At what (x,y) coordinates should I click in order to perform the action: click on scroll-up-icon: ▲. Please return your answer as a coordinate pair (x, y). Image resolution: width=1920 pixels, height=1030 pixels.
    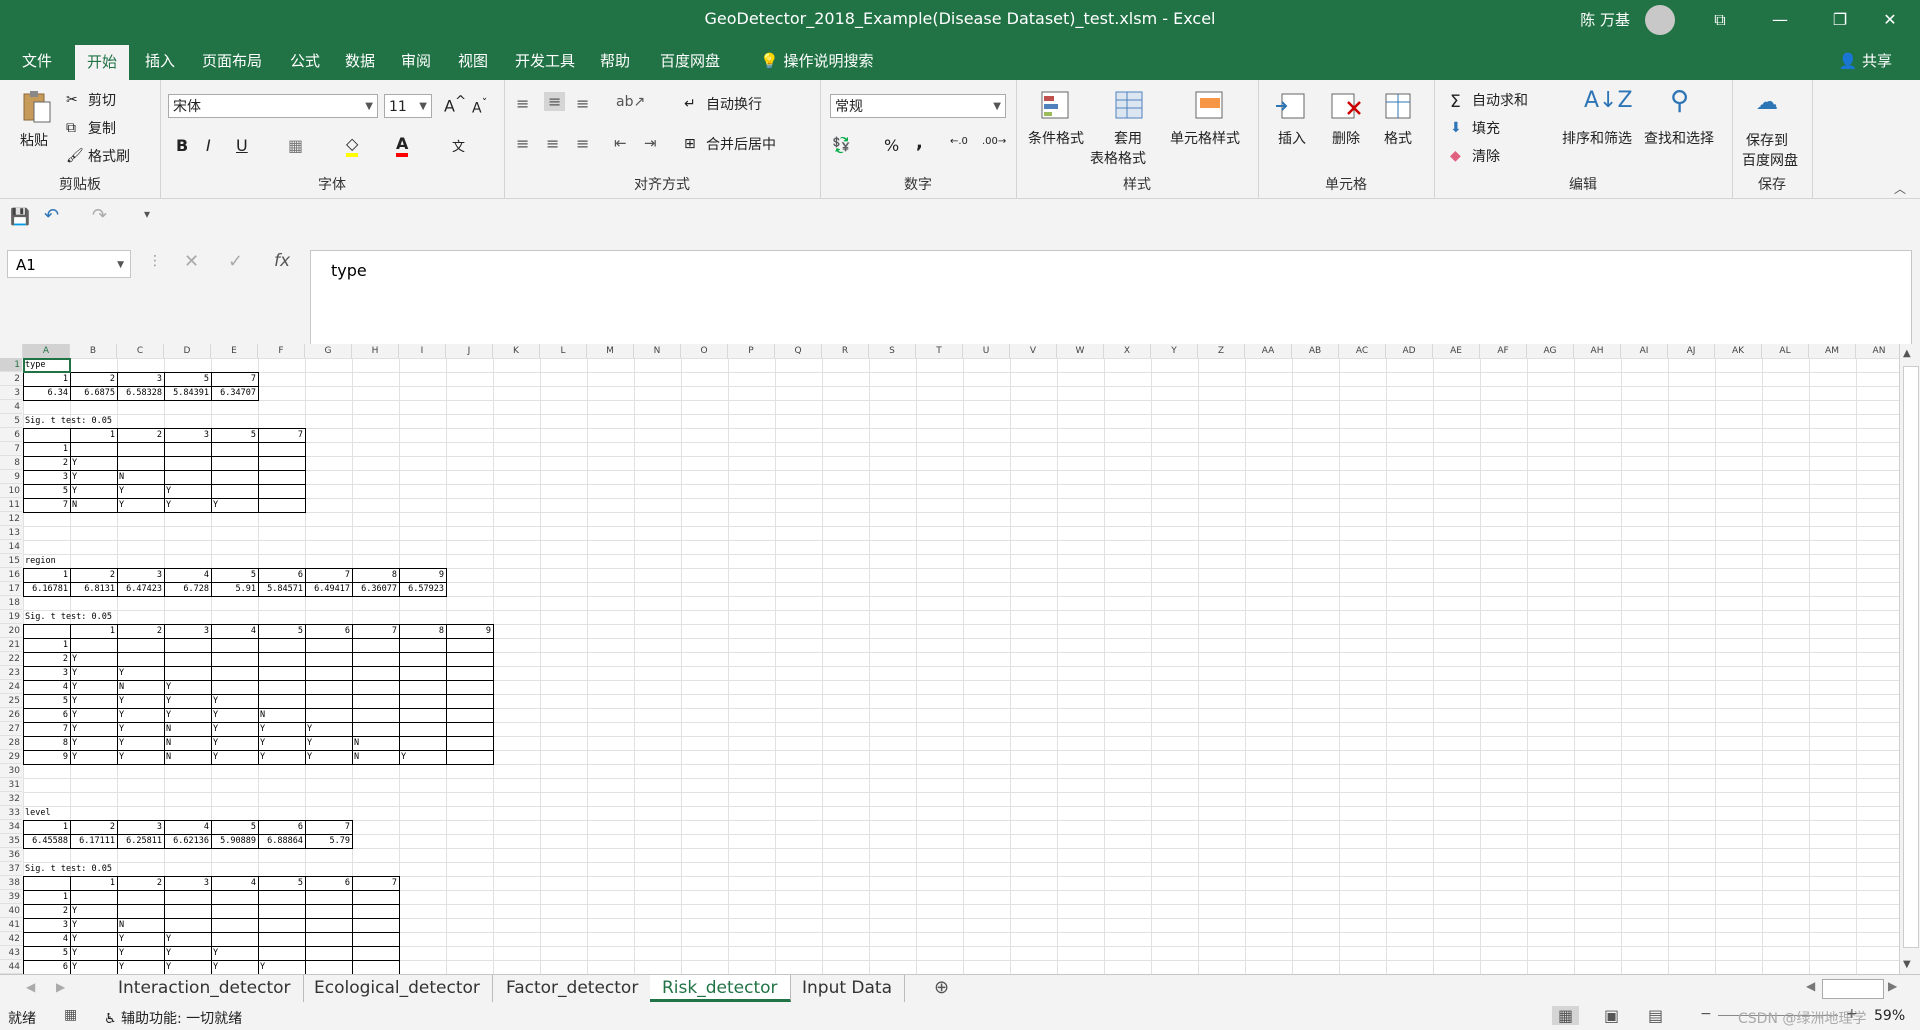
    Looking at the image, I should click on (1907, 353).